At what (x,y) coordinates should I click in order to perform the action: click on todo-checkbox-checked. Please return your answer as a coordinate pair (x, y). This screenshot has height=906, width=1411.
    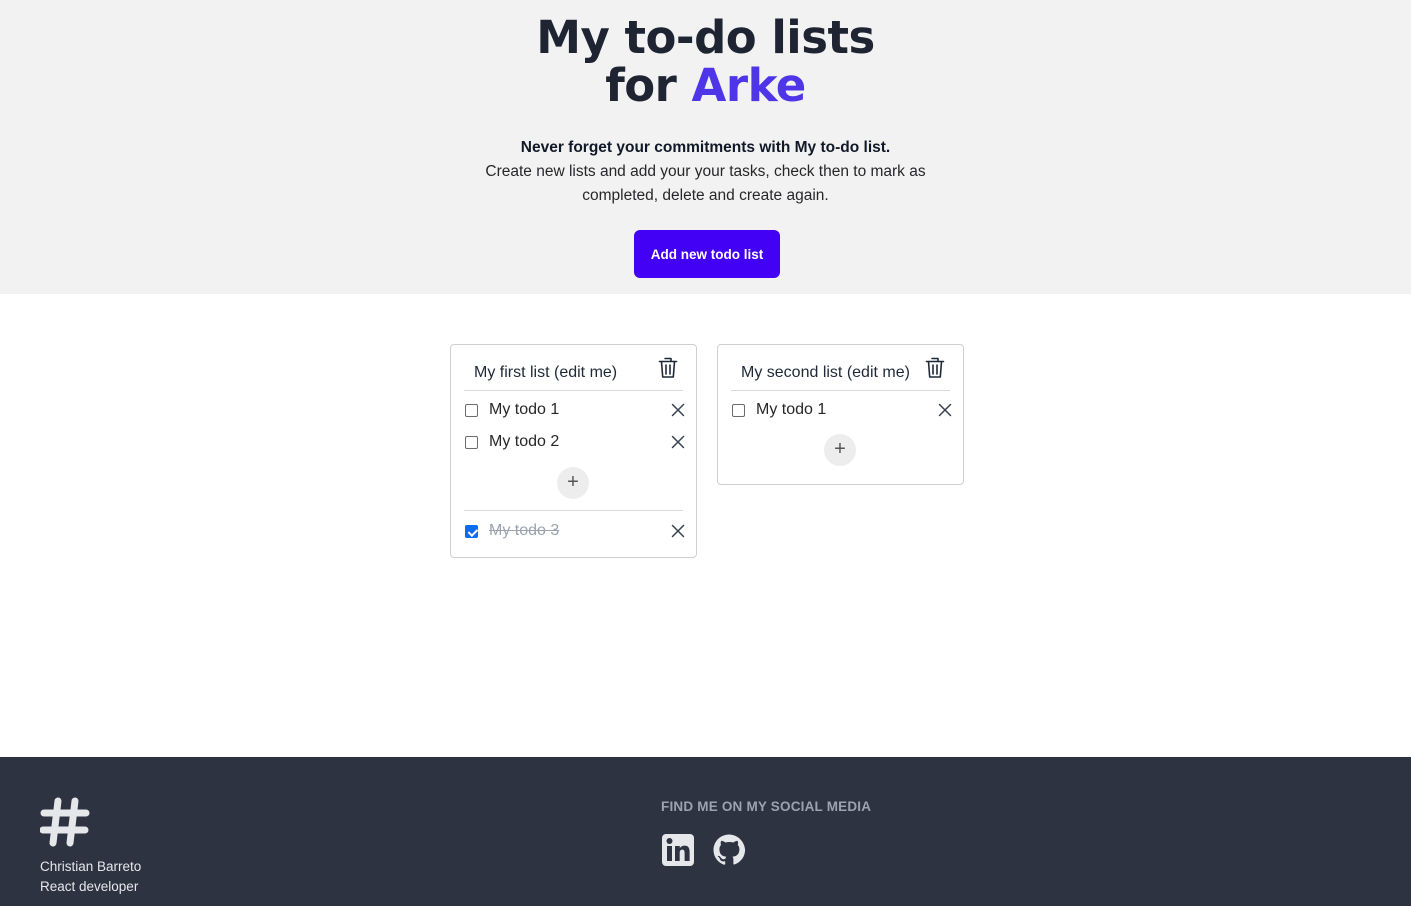
    Looking at the image, I should click on (471, 531).